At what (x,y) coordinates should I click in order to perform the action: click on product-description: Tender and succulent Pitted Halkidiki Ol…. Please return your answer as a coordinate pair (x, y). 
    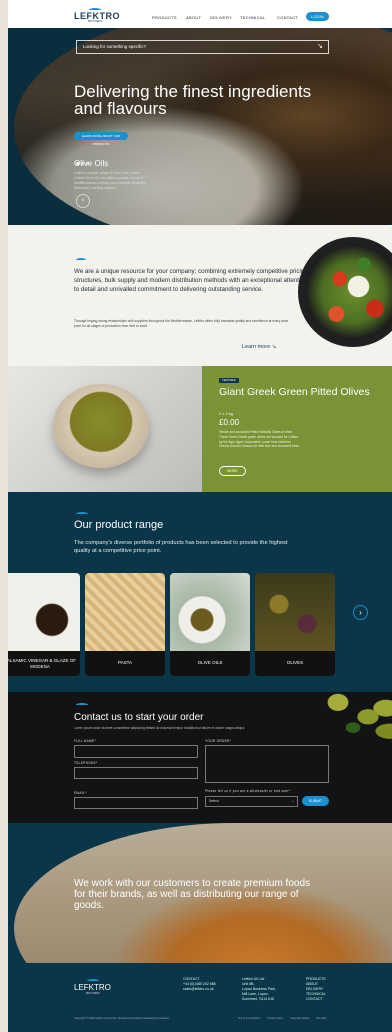
    Looking at the image, I should click on (259, 439).